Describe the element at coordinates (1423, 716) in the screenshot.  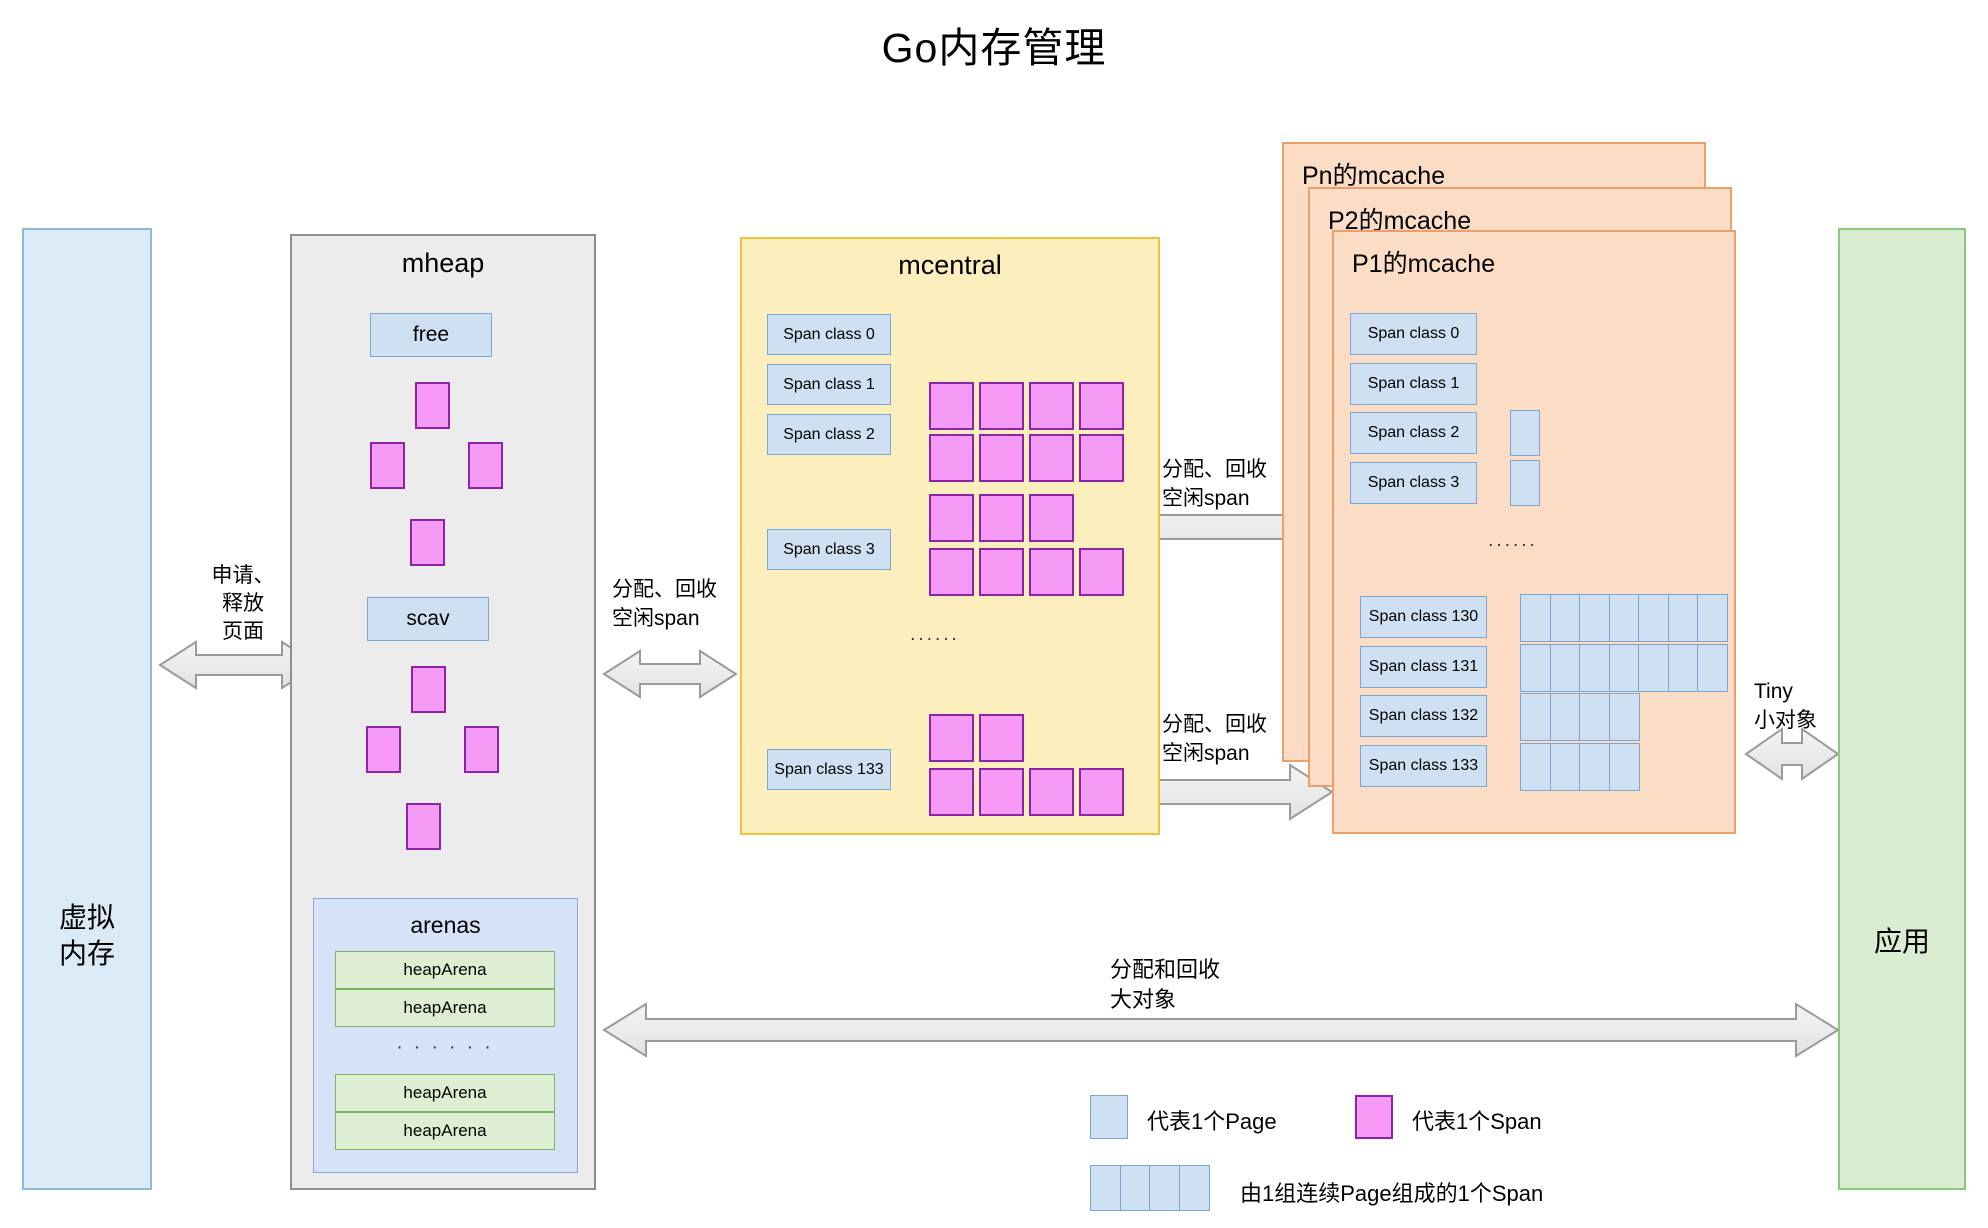
I see `mcache-span-class-132: Span class 132` at that location.